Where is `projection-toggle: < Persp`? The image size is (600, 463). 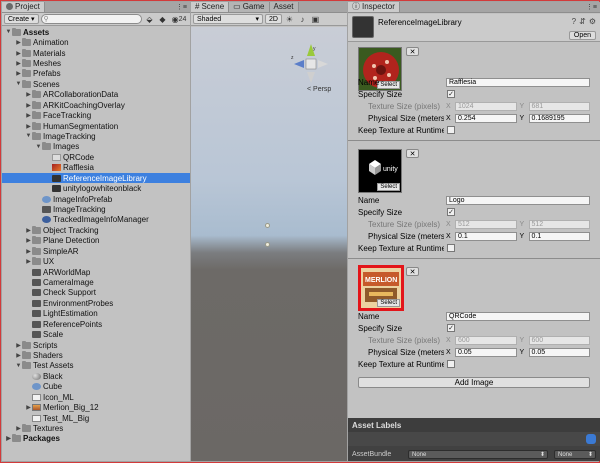
projection-toggle: < Persp is located at coordinates (319, 89).